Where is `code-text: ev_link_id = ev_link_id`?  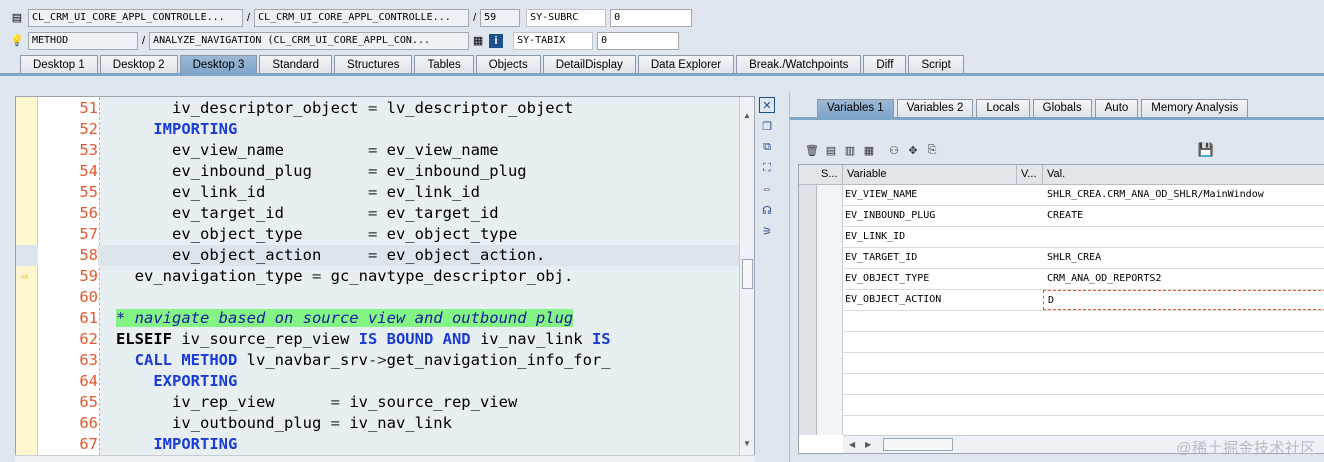
code-text: ev_link_id = ev_link_id is located at coordinates (298, 192).